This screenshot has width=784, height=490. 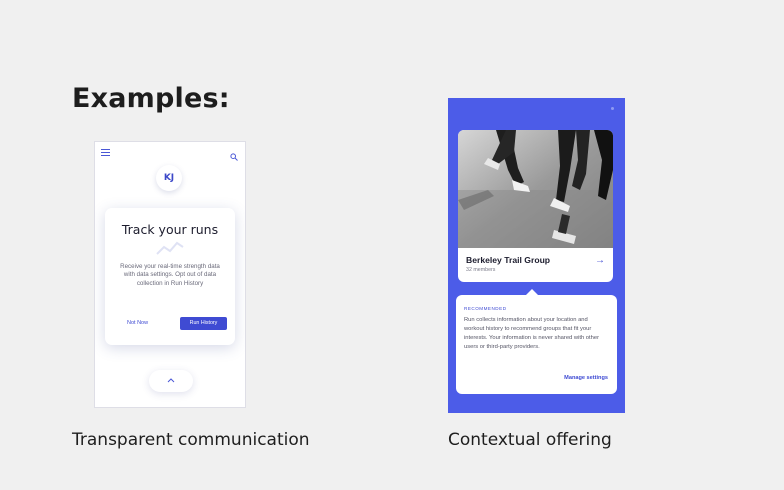 I want to click on group-card: Berkeley Trail Group 32 members →, so click(x=535, y=206).